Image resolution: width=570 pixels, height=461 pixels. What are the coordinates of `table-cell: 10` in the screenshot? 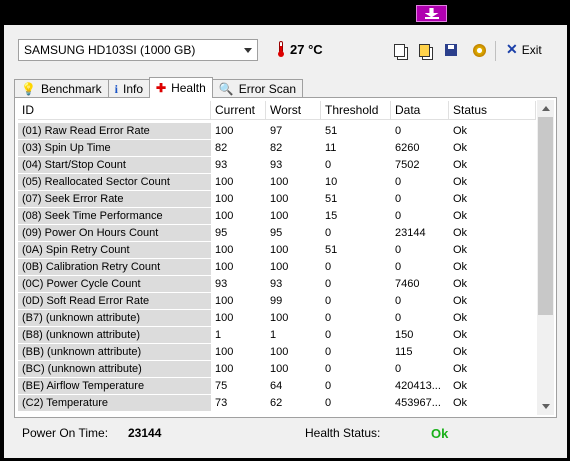 It's located at (331, 181).